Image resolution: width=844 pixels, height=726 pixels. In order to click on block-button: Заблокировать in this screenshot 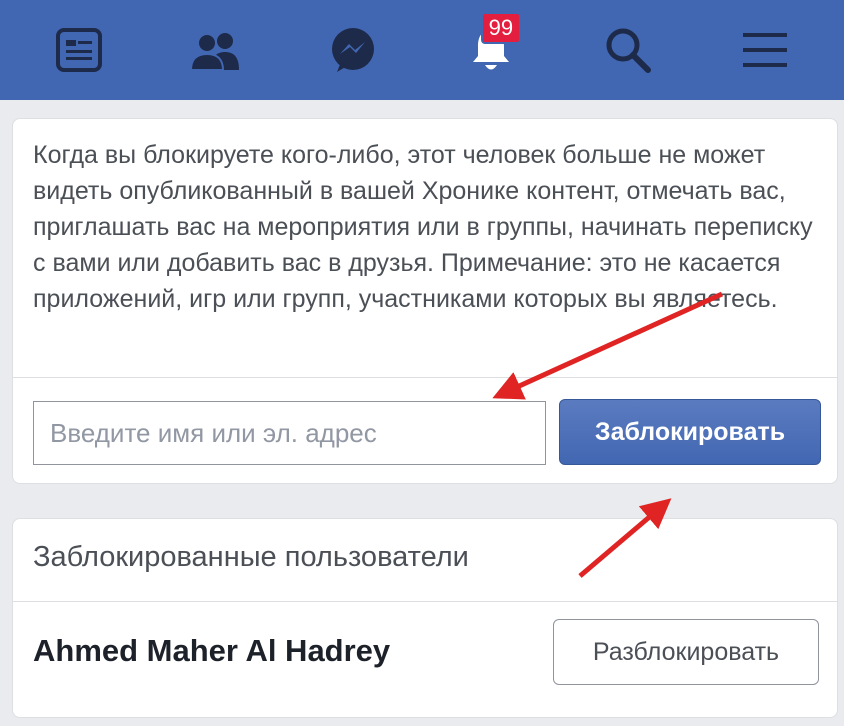, I will do `click(690, 432)`.